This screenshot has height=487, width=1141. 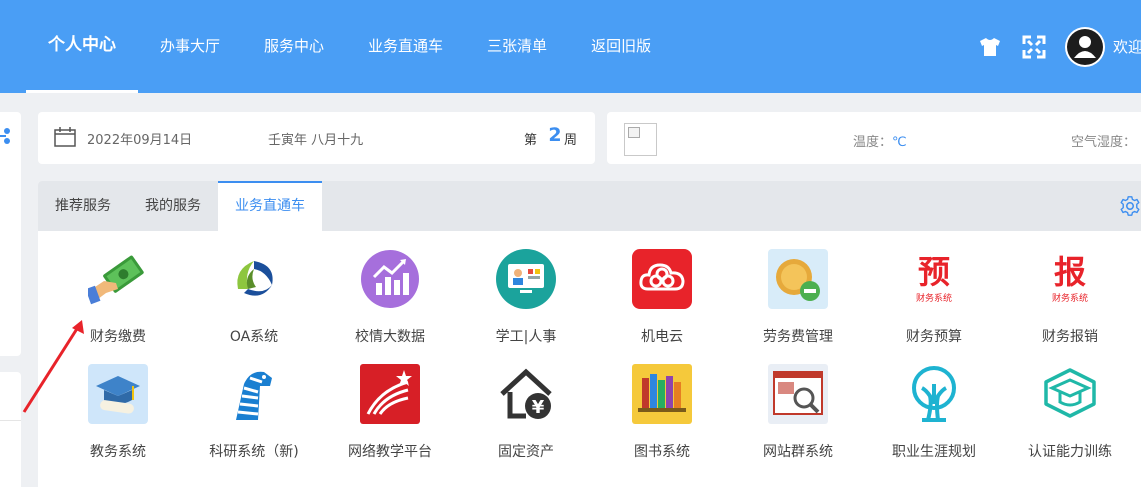 I want to click on website-search-icon, so click(x=798, y=394).